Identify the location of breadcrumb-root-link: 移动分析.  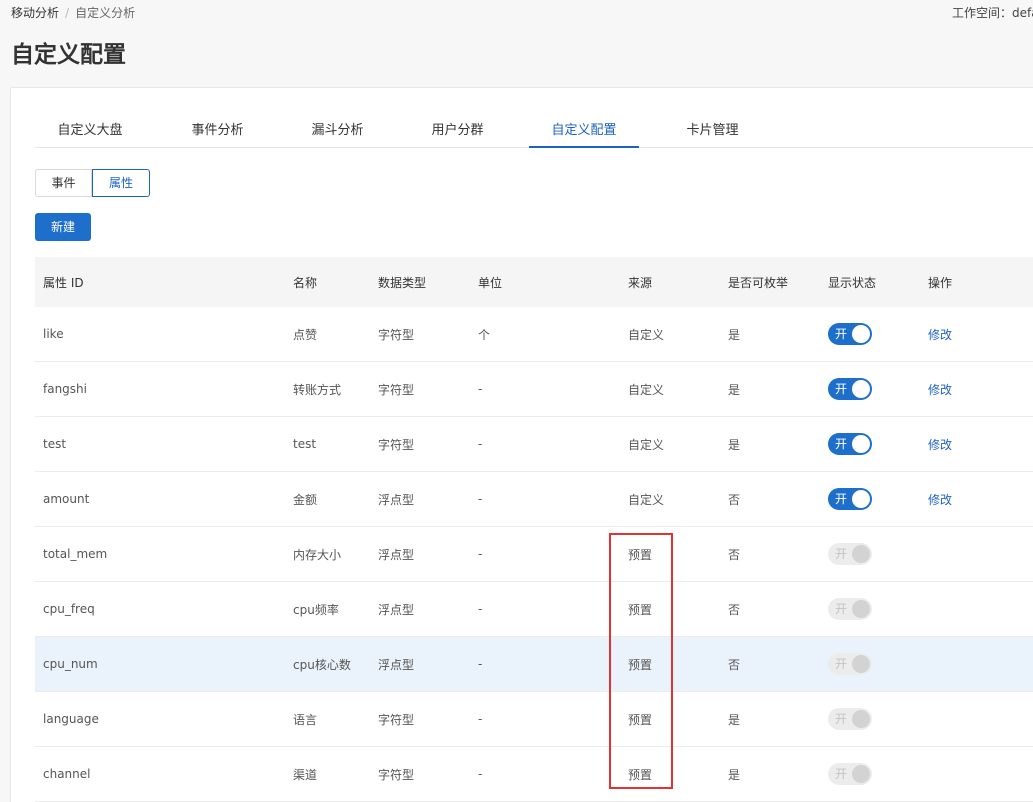
(35, 13).